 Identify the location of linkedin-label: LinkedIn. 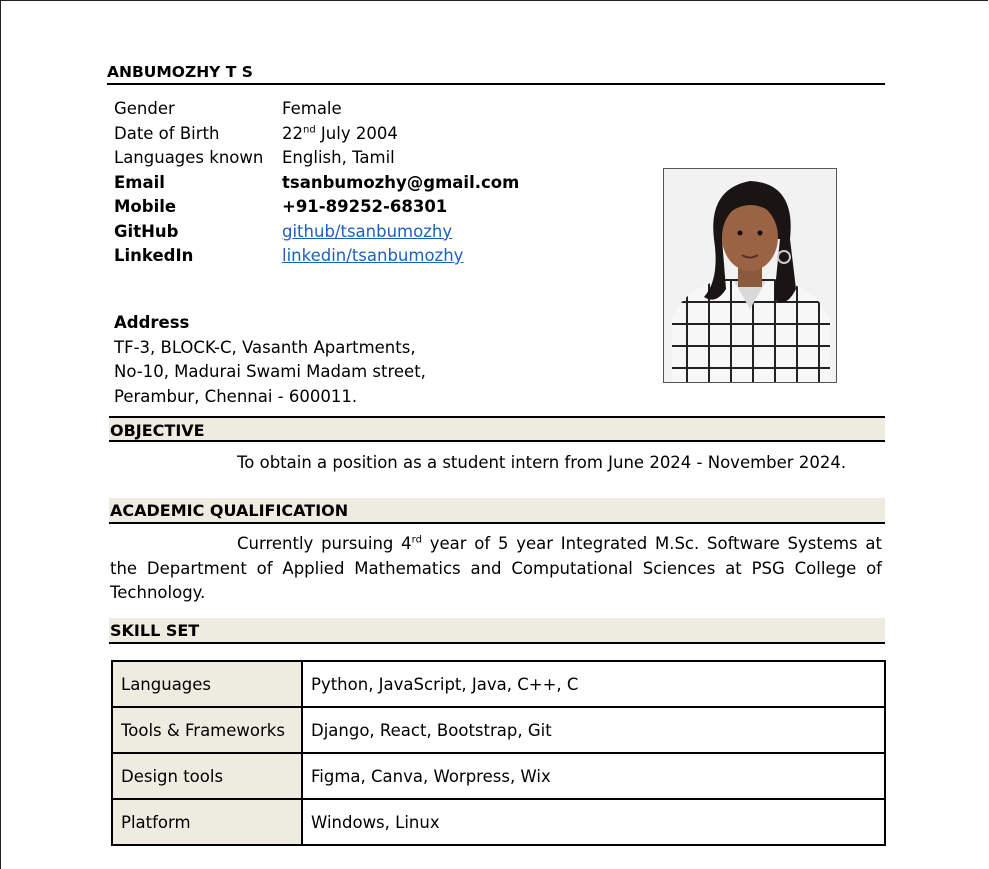
(154, 255).